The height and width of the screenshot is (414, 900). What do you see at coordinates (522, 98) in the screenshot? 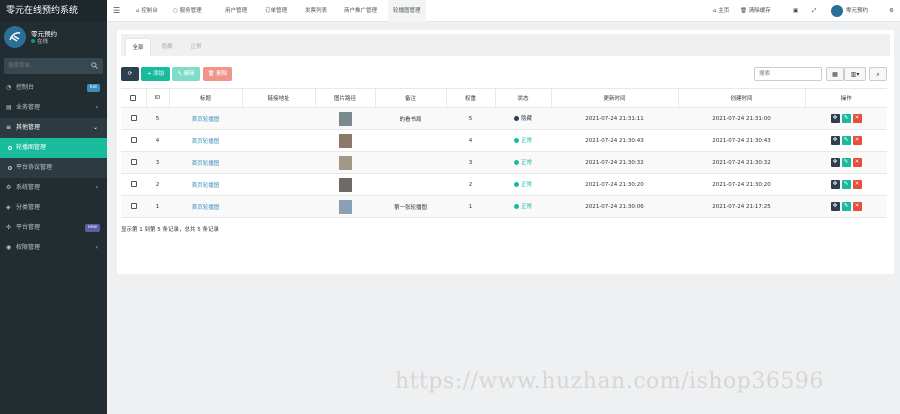
I see `column-header: 状态` at bounding box center [522, 98].